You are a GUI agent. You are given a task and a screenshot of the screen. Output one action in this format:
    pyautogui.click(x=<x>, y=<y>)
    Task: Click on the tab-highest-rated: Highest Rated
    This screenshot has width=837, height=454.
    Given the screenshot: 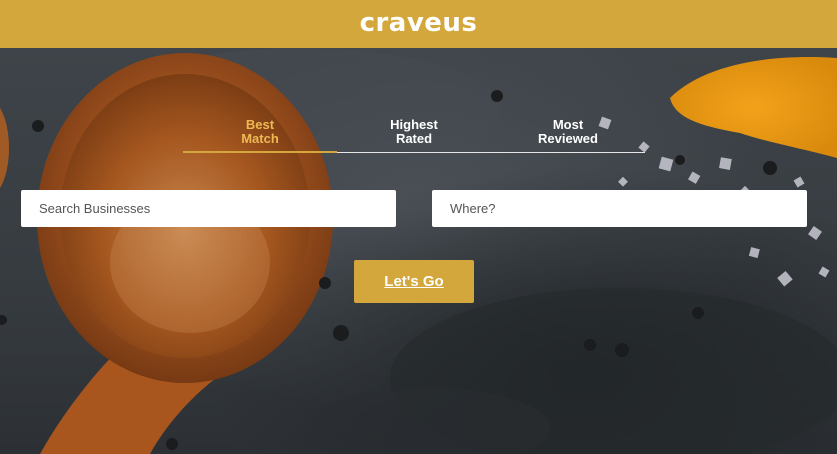 What is the action you would take?
    pyautogui.click(x=414, y=135)
    